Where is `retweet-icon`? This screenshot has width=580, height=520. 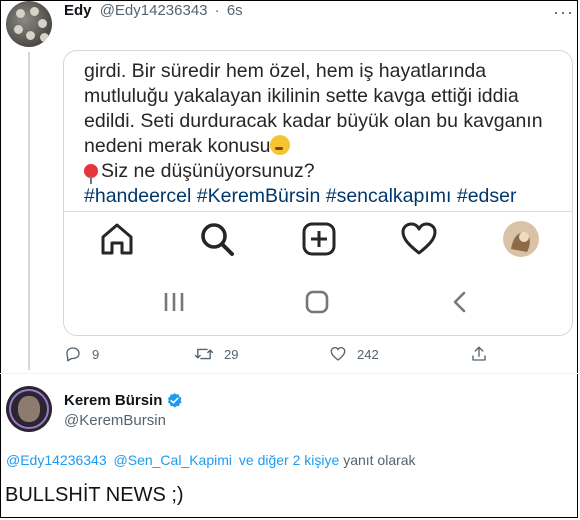 retweet-icon is located at coordinates (204, 354).